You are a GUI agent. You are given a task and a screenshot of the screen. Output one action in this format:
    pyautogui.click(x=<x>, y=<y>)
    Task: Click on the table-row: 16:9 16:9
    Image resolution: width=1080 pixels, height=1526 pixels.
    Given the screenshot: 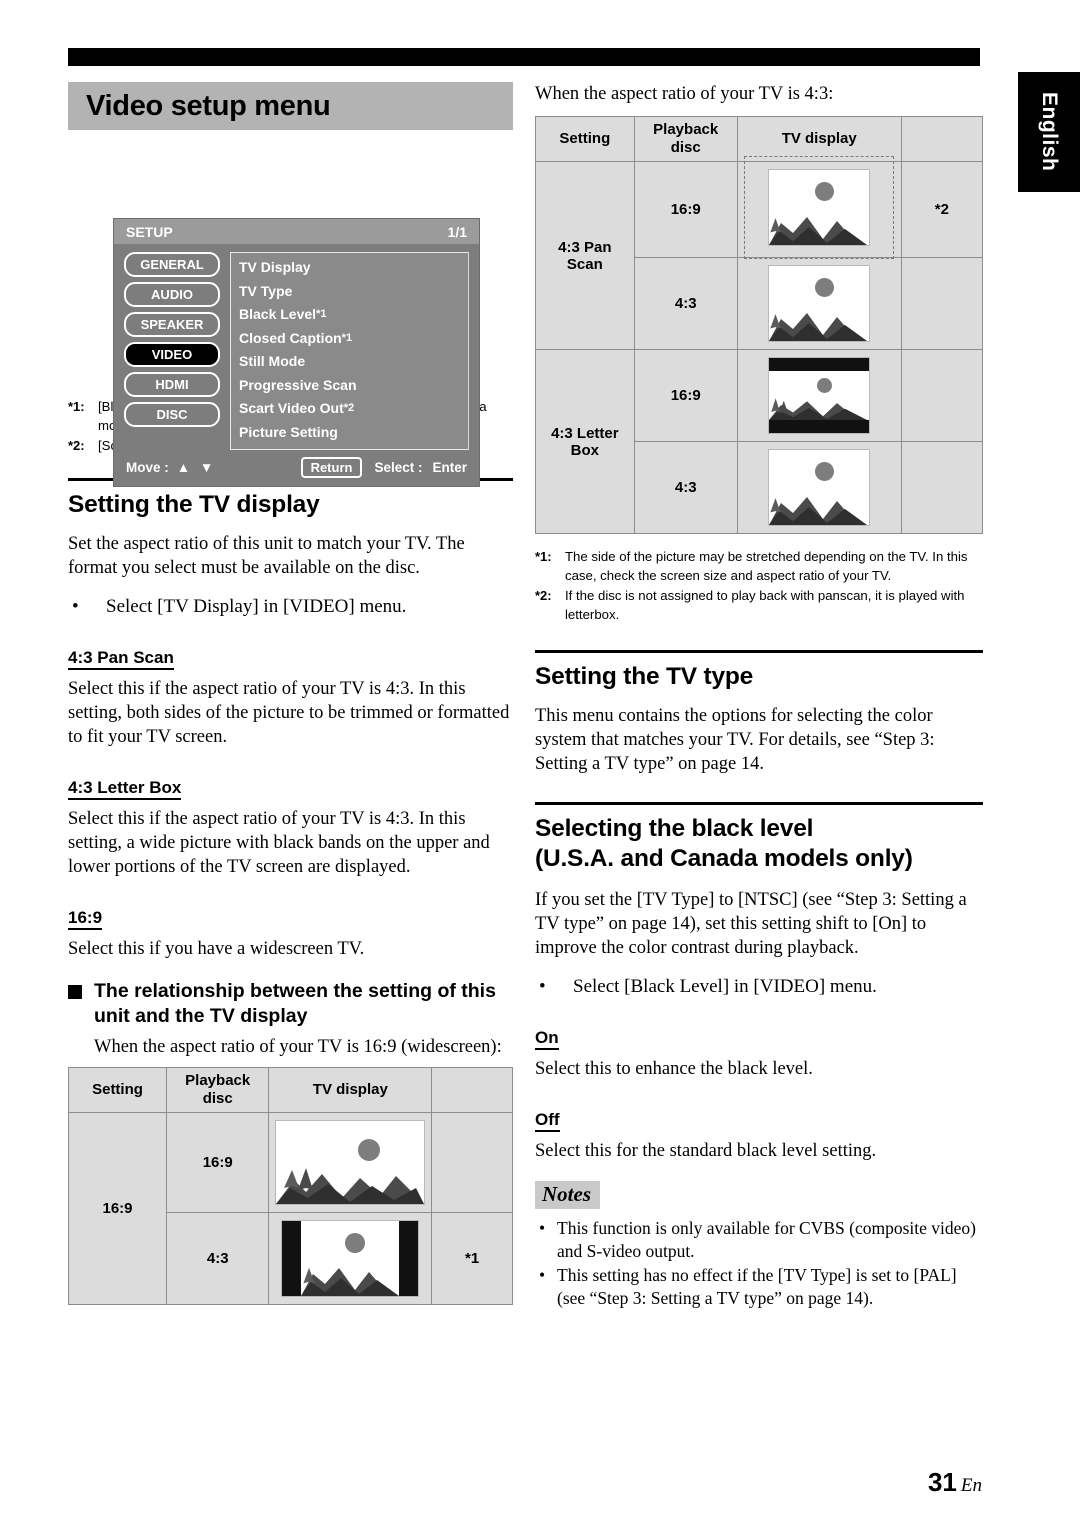 What is the action you would take?
    pyautogui.click(x=290, y=1208)
    